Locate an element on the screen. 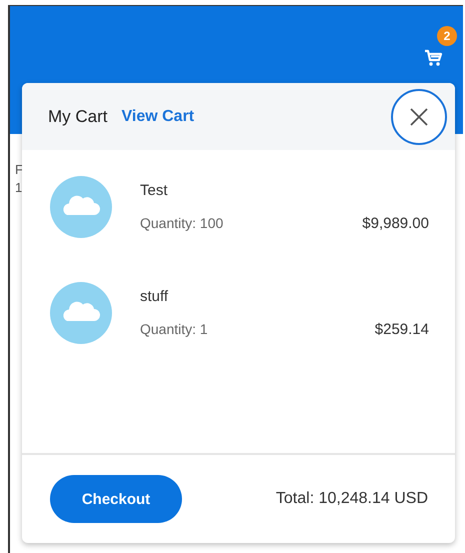 The height and width of the screenshot is (553, 465). page-text: F is located at coordinates (19, 170).